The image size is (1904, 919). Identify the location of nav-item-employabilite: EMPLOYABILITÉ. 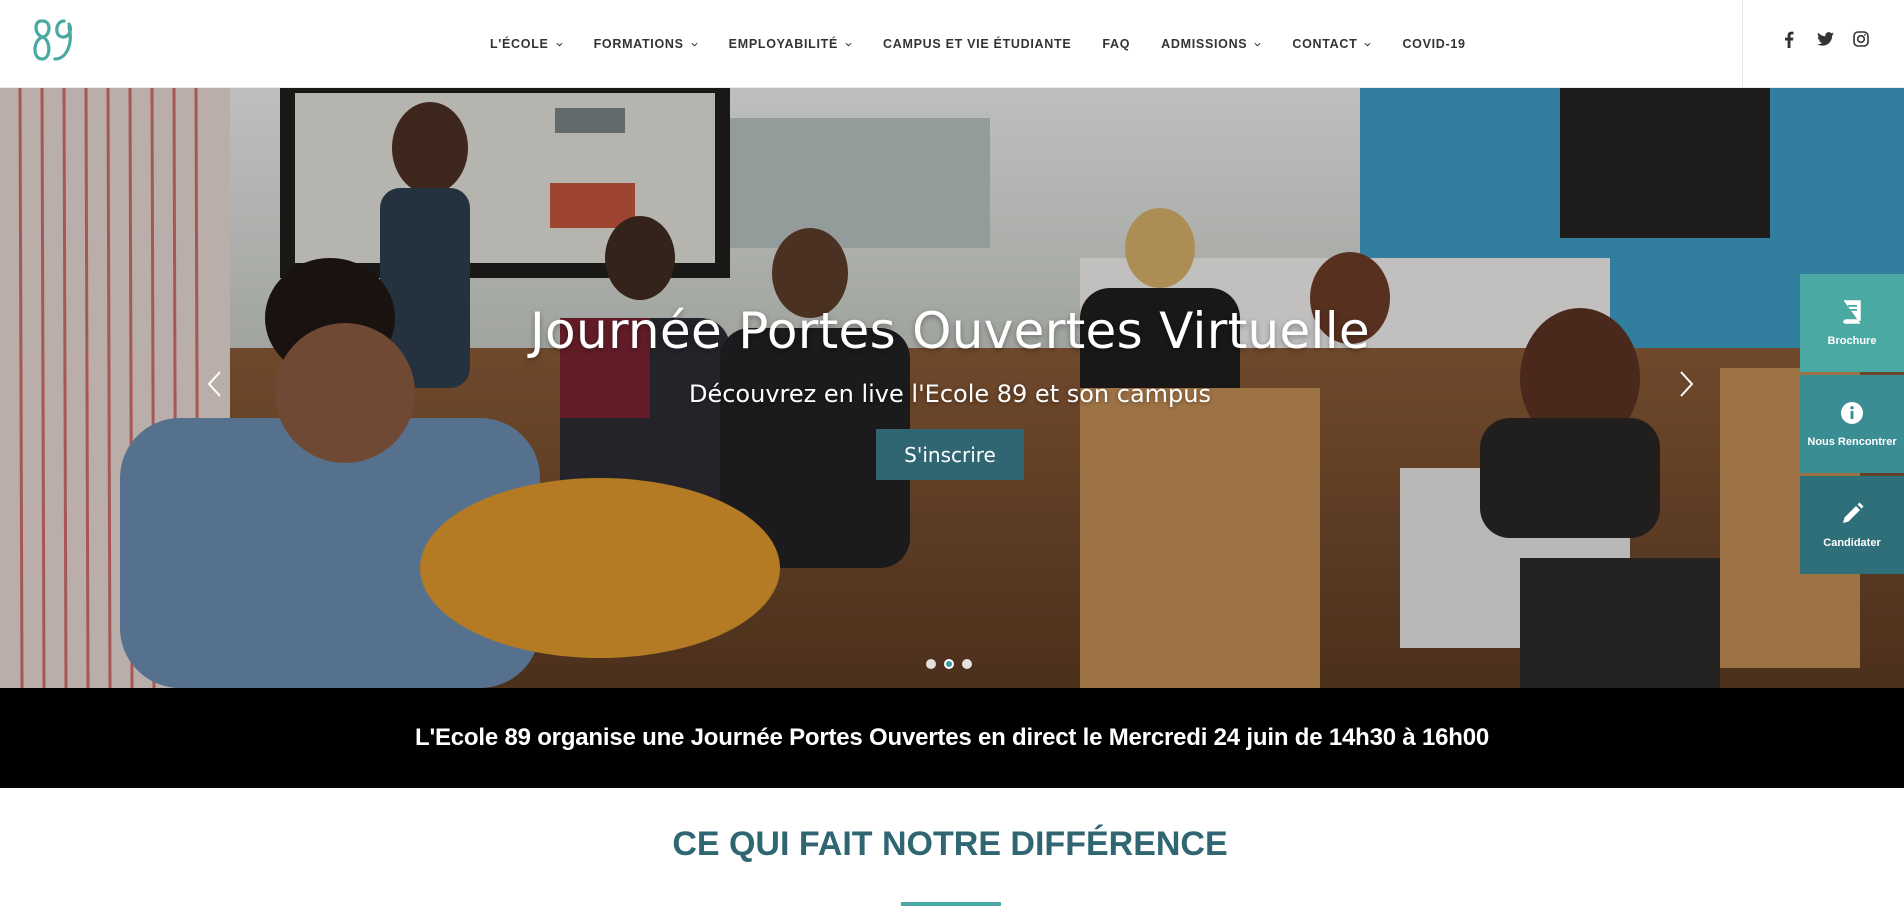
(790, 44).